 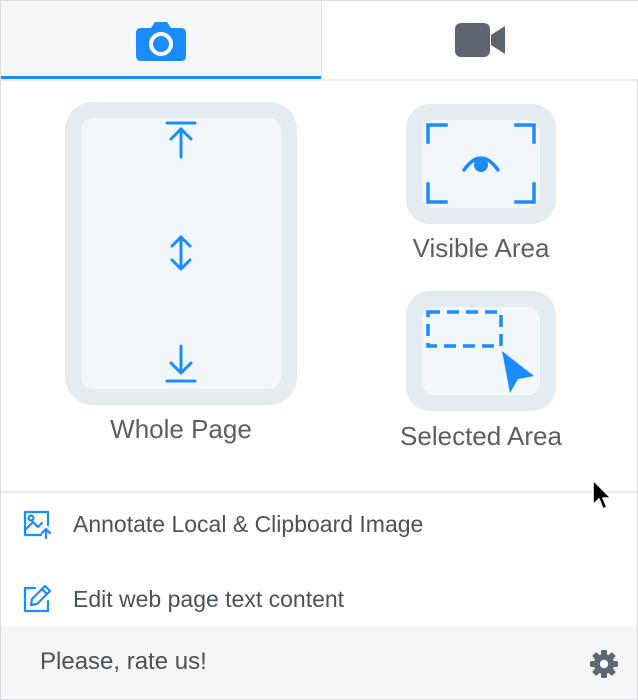 What do you see at coordinates (37, 598) in the screenshot?
I see `edit-icon` at bounding box center [37, 598].